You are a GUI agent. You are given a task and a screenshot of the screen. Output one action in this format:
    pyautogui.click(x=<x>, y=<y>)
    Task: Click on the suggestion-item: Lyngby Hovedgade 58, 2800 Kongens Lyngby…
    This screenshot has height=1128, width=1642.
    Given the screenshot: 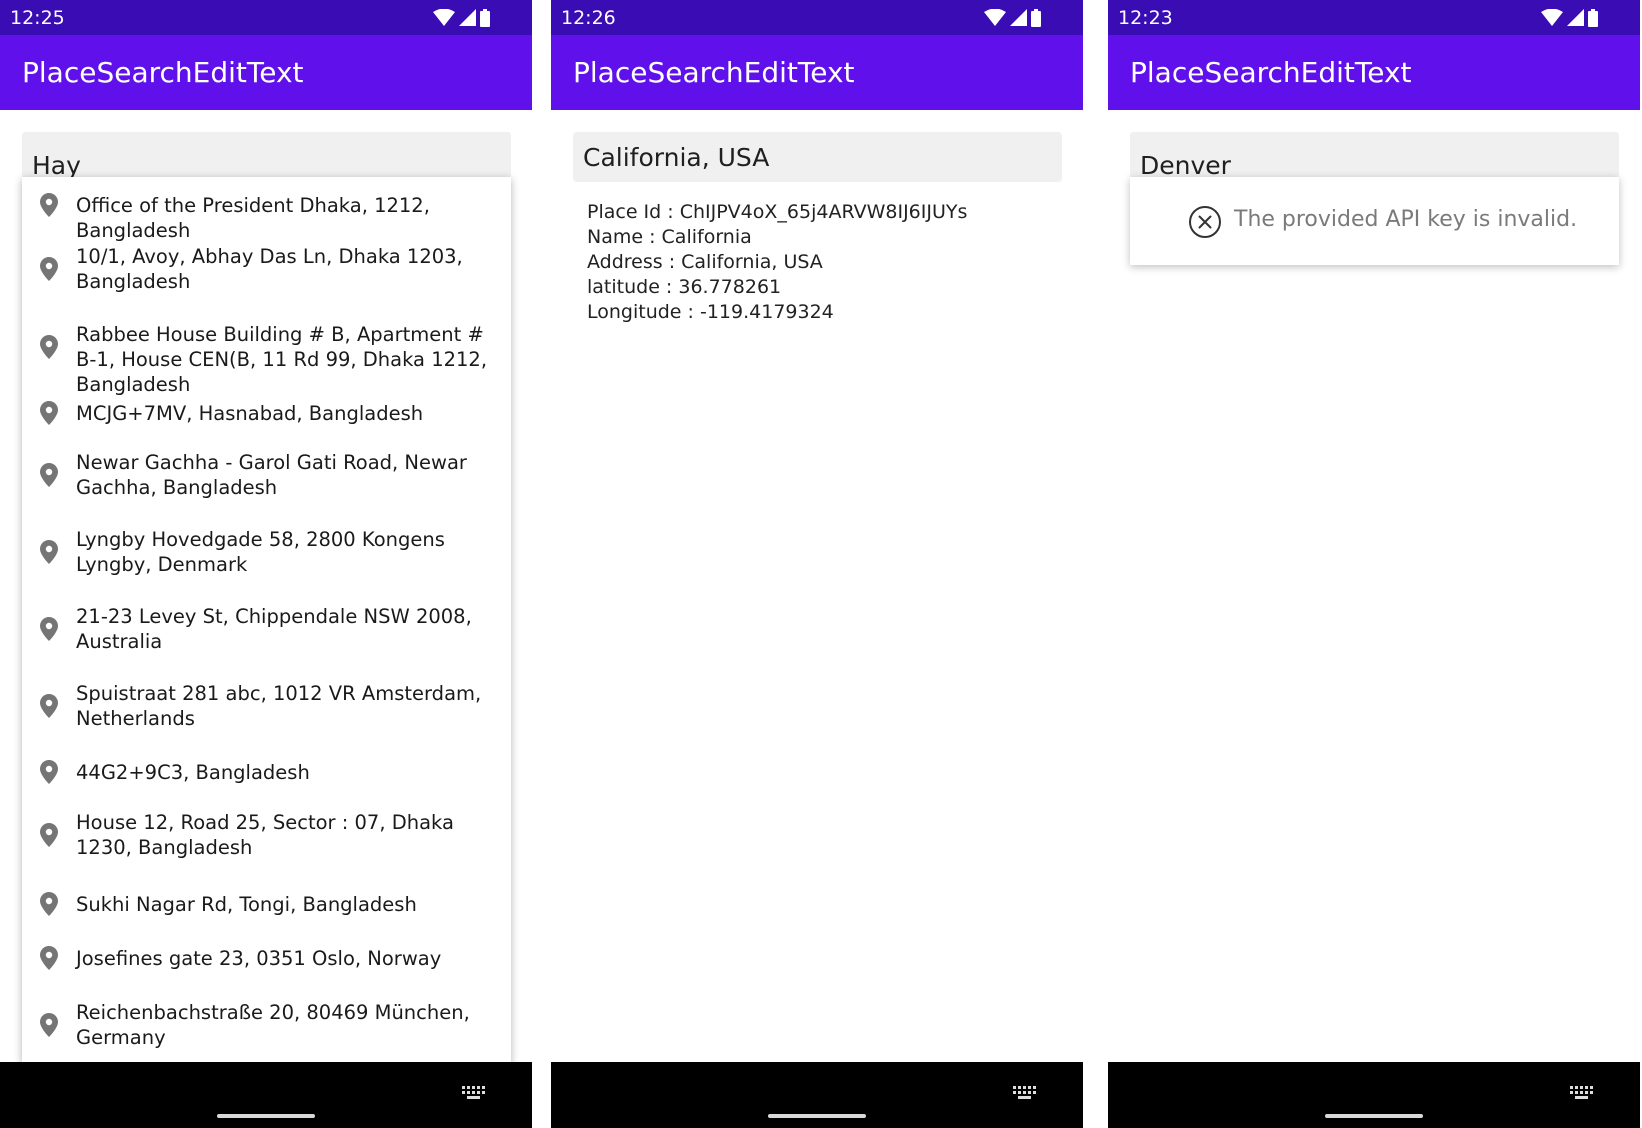 What is the action you would take?
    pyautogui.click(x=266, y=552)
    